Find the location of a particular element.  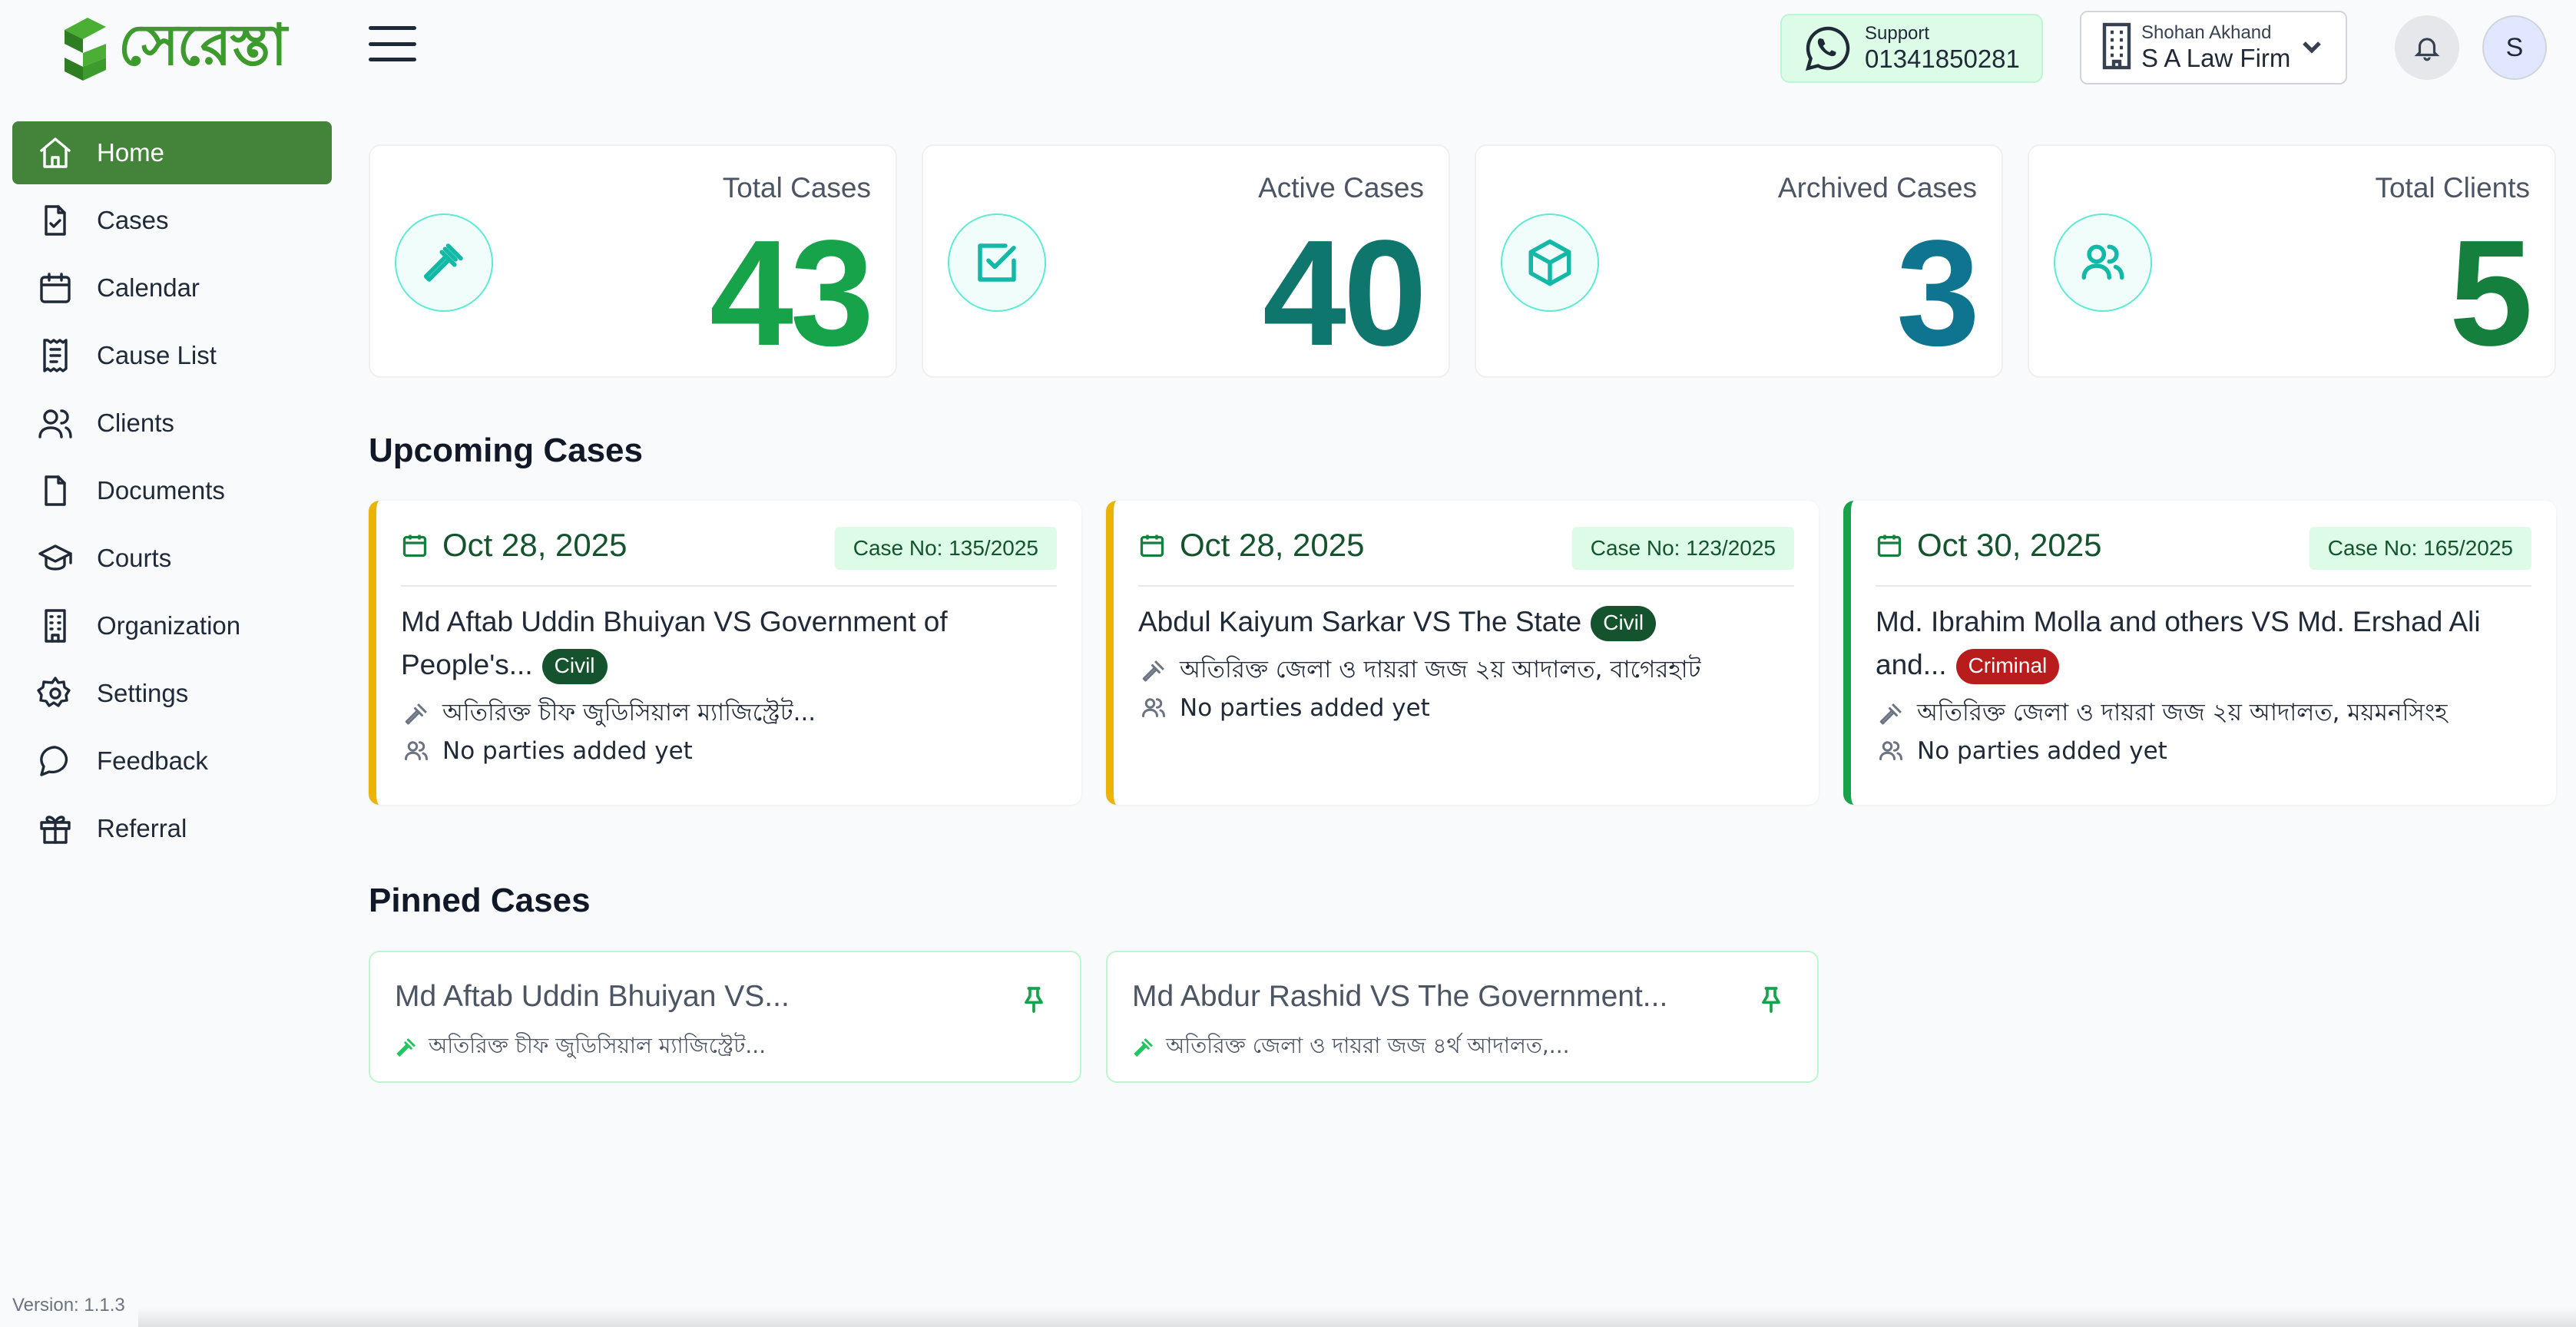

sidebar-item-cause-list: Cause List is located at coordinates (172, 355).